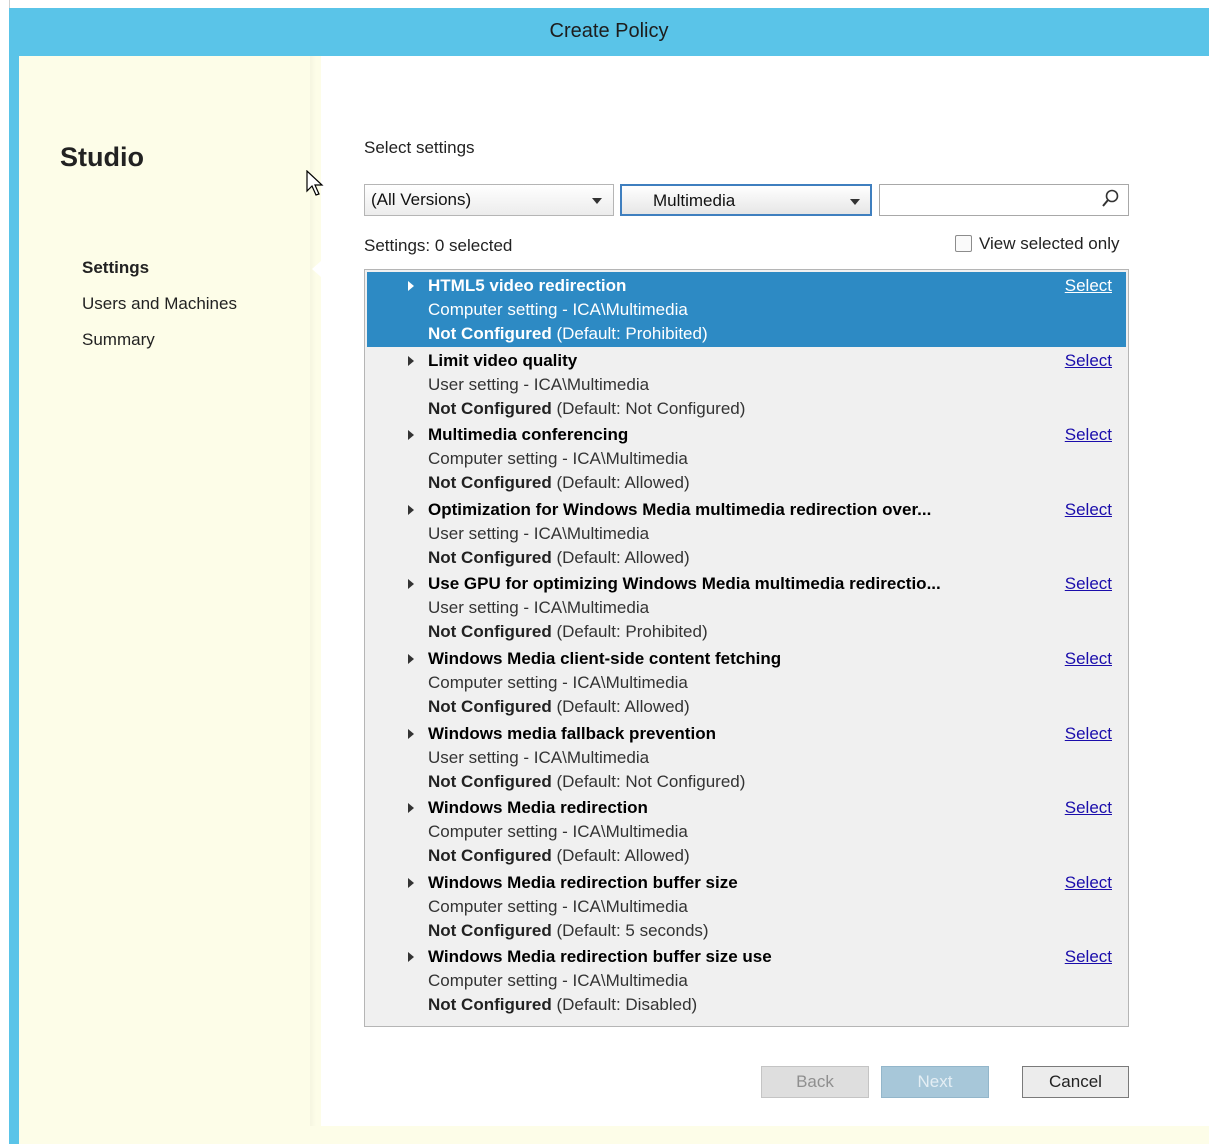 The image size is (1209, 1144). Describe the element at coordinates (503, 360) in the screenshot. I see `setting-name: Limit video quality` at that location.